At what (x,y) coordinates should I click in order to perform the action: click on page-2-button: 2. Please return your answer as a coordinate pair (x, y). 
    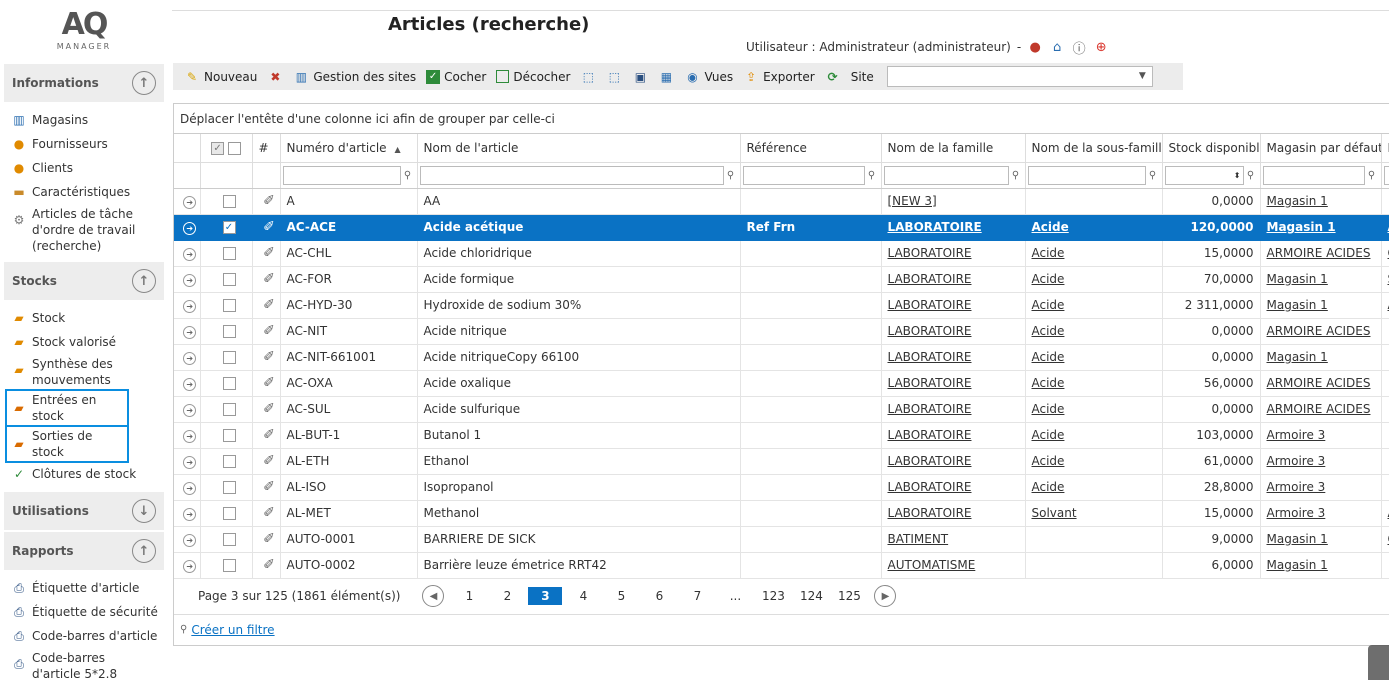
    Looking at the image, I should click on (507, 596).